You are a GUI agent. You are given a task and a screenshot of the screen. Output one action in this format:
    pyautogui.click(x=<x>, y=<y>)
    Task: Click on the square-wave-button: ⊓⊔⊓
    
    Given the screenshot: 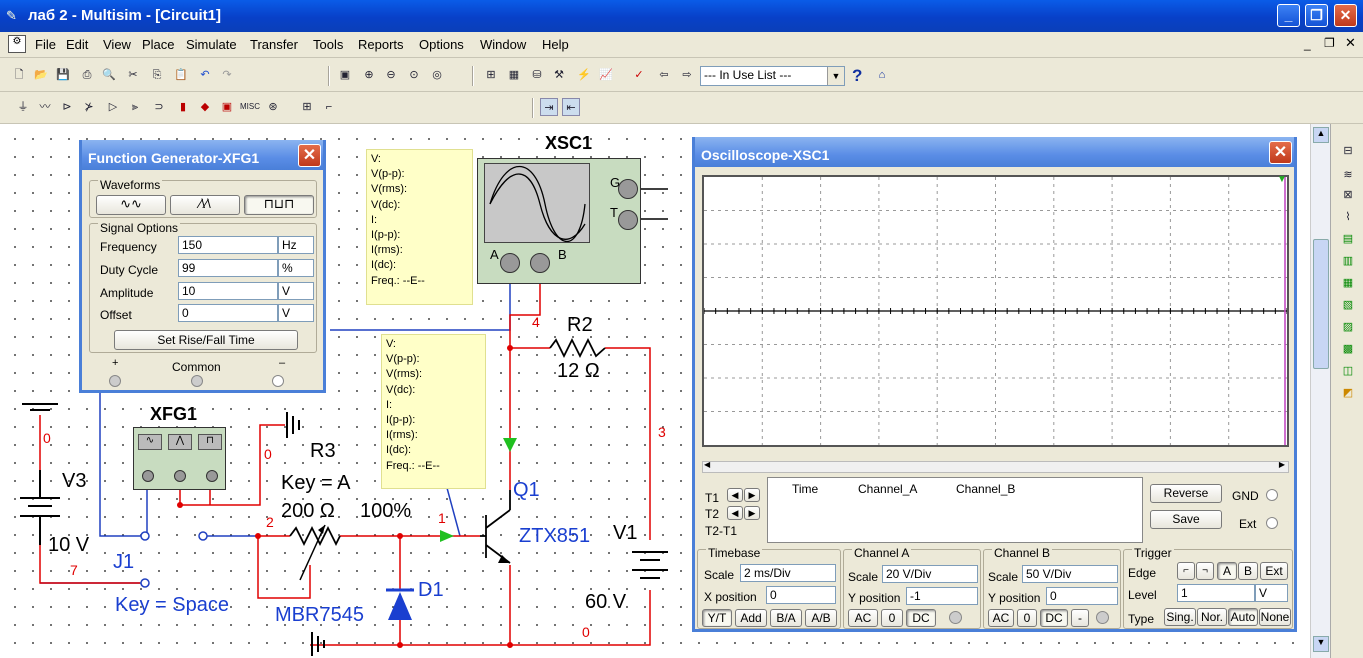 What is the action you would take?
    pyautogui.click(x=279, y=205)
    